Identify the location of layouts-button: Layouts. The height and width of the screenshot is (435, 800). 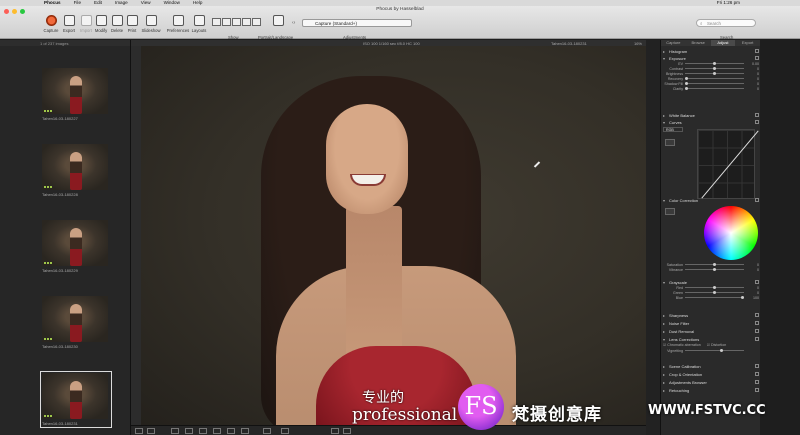
(199, 24).